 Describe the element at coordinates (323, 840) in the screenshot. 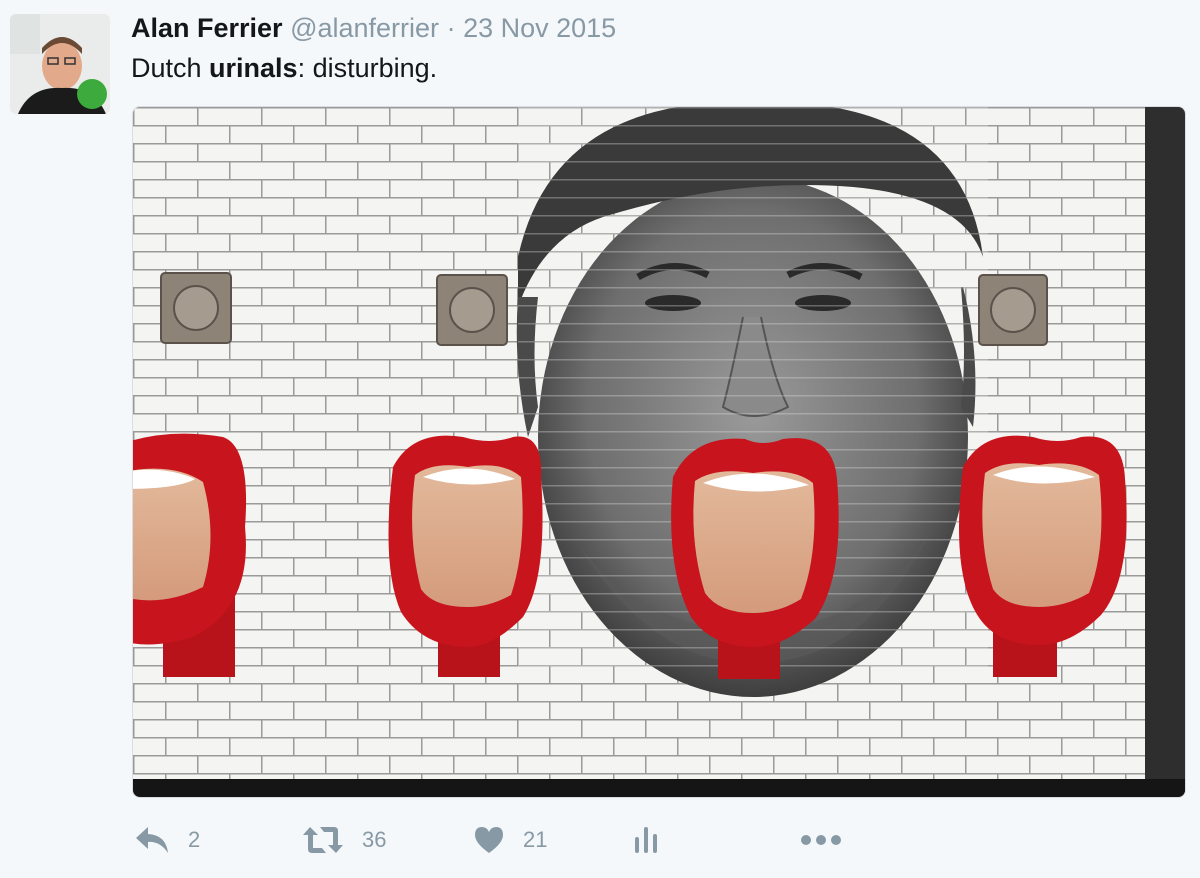

I see `retweet-icon` at that location.